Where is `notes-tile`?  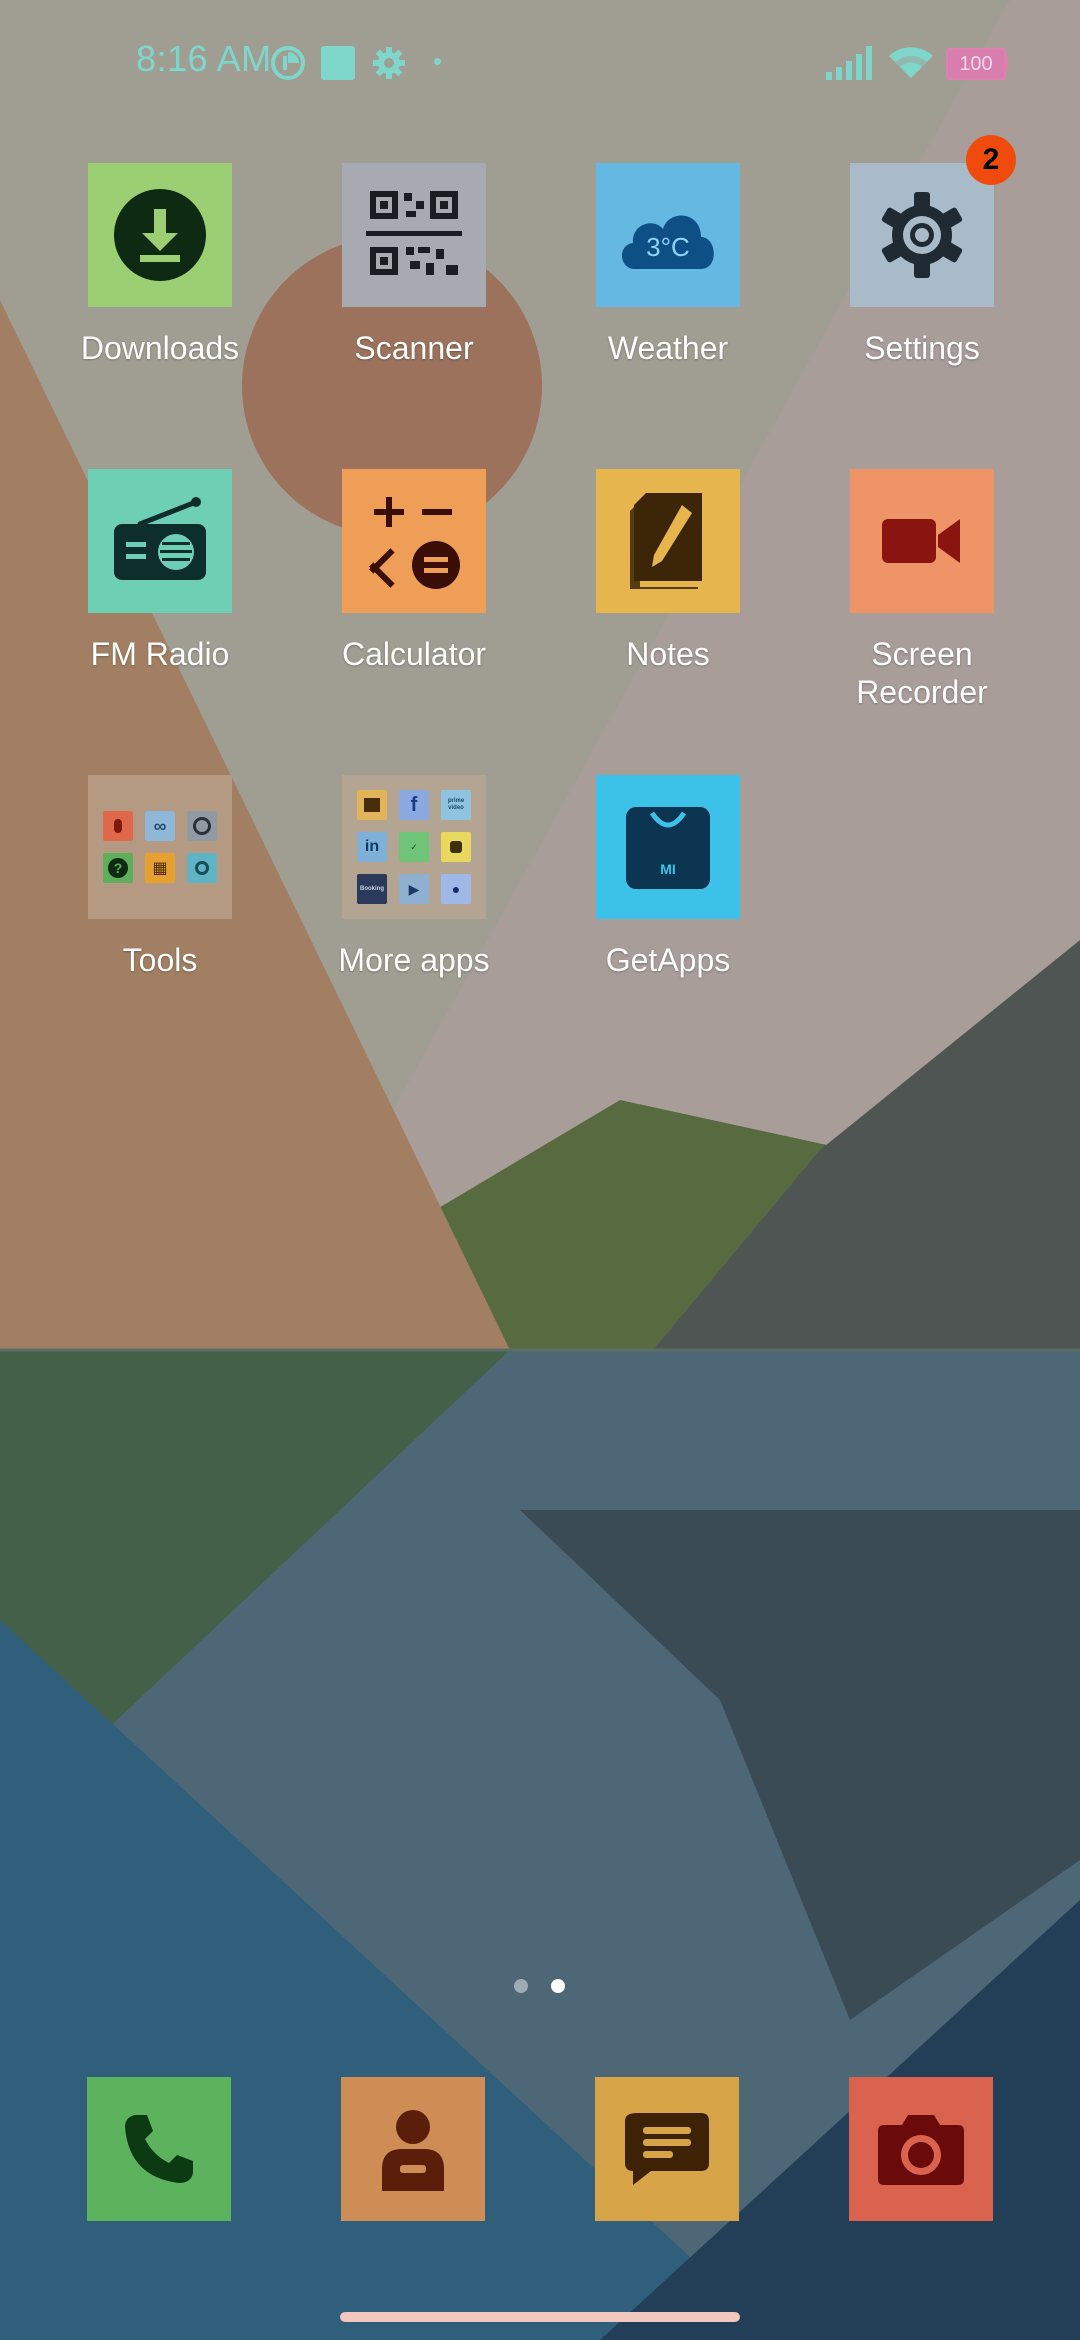
notes-tile is located at coordinates (668, 541).